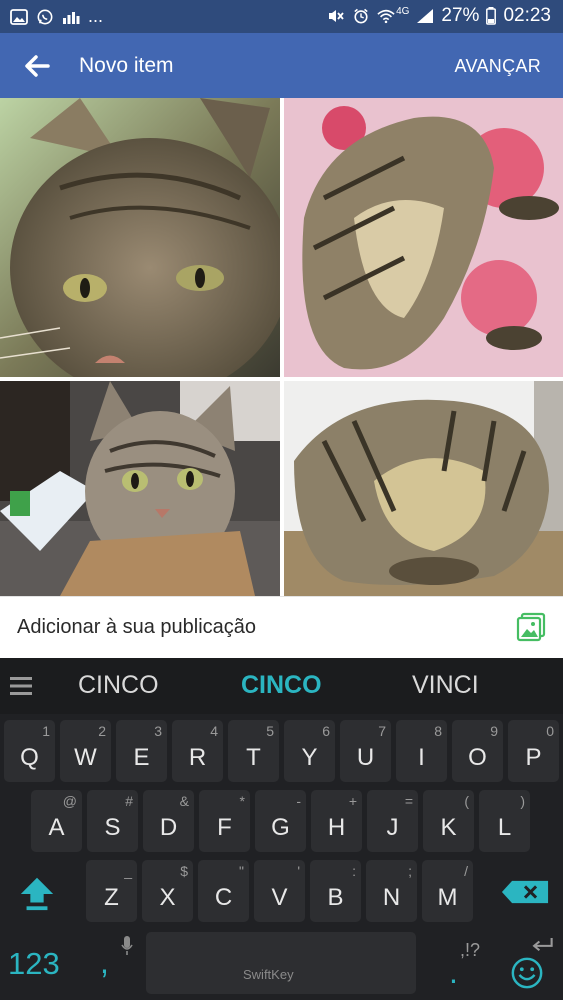  I want to click on key-label: D, so click(168, 827).